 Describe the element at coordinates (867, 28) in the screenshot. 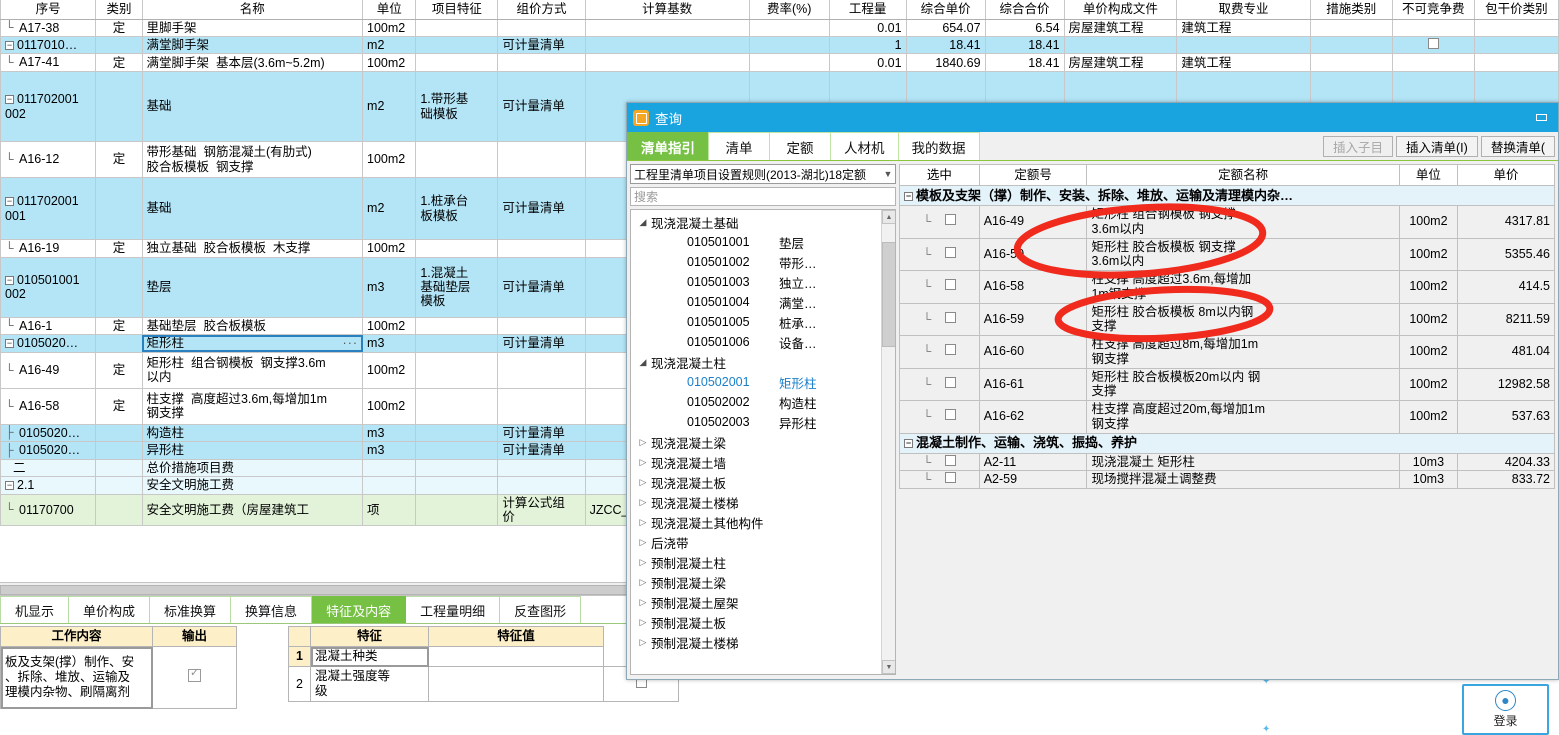

I see `cell-qty: 0.01` at that location.